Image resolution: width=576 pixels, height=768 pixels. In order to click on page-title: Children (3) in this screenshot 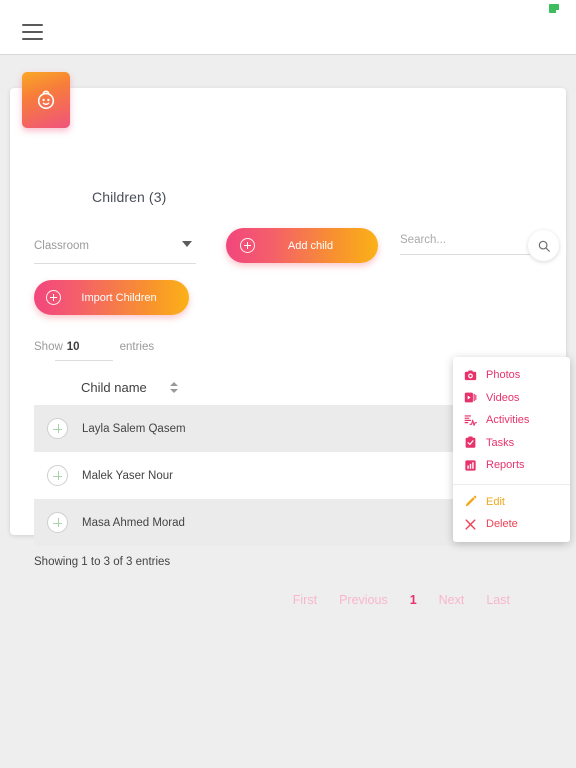, I will do `click(129, 197)`.